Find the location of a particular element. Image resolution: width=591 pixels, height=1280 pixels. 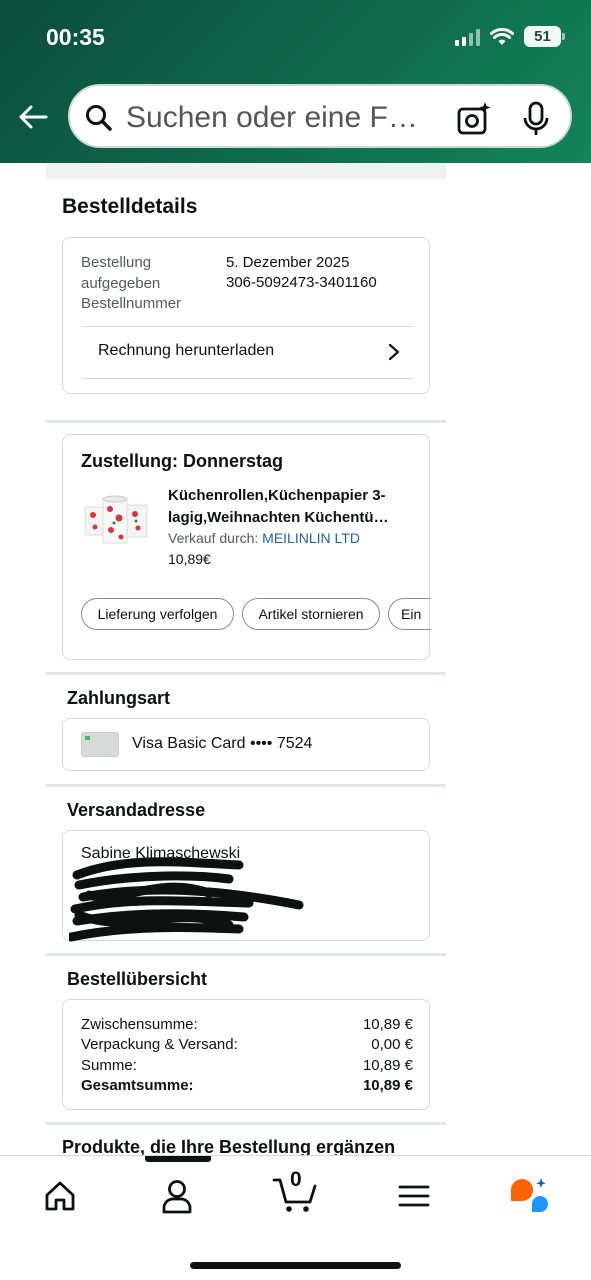

battery-icon: 51 is located at coordinates (544, 36).